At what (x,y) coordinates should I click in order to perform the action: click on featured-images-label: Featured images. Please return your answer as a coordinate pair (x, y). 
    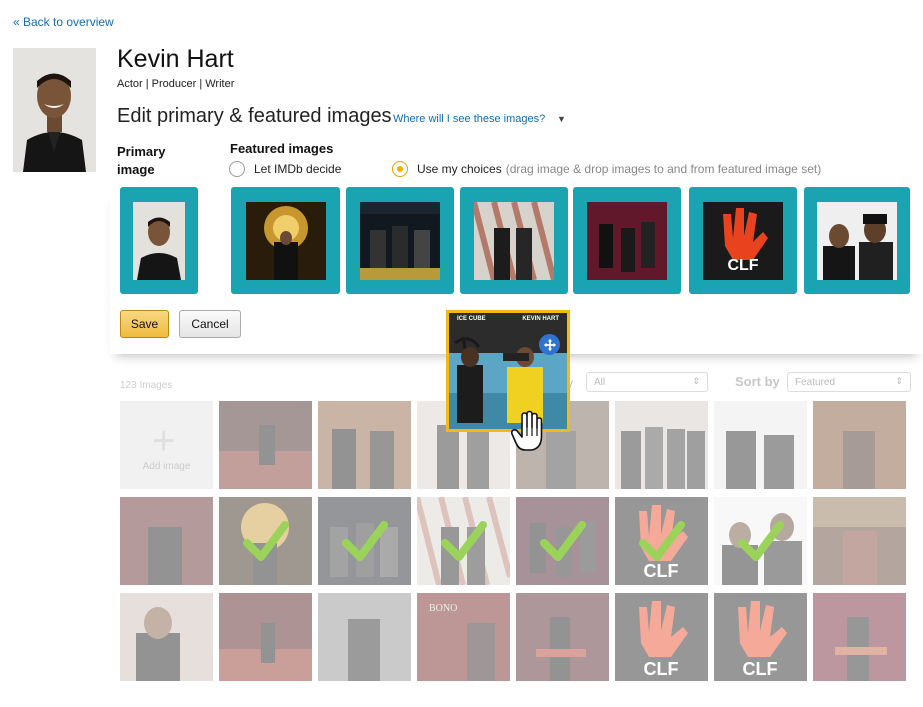
    Looking at the image, I should click on (282, 148).